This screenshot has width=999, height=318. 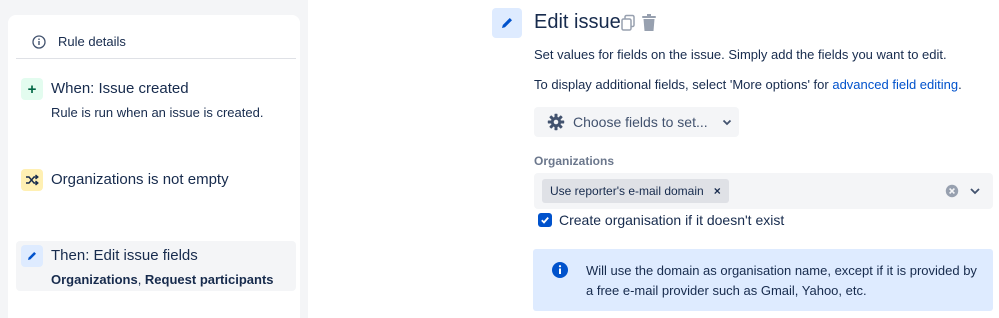 I want to click on plus-icon: +, so click(x=32, y=89).